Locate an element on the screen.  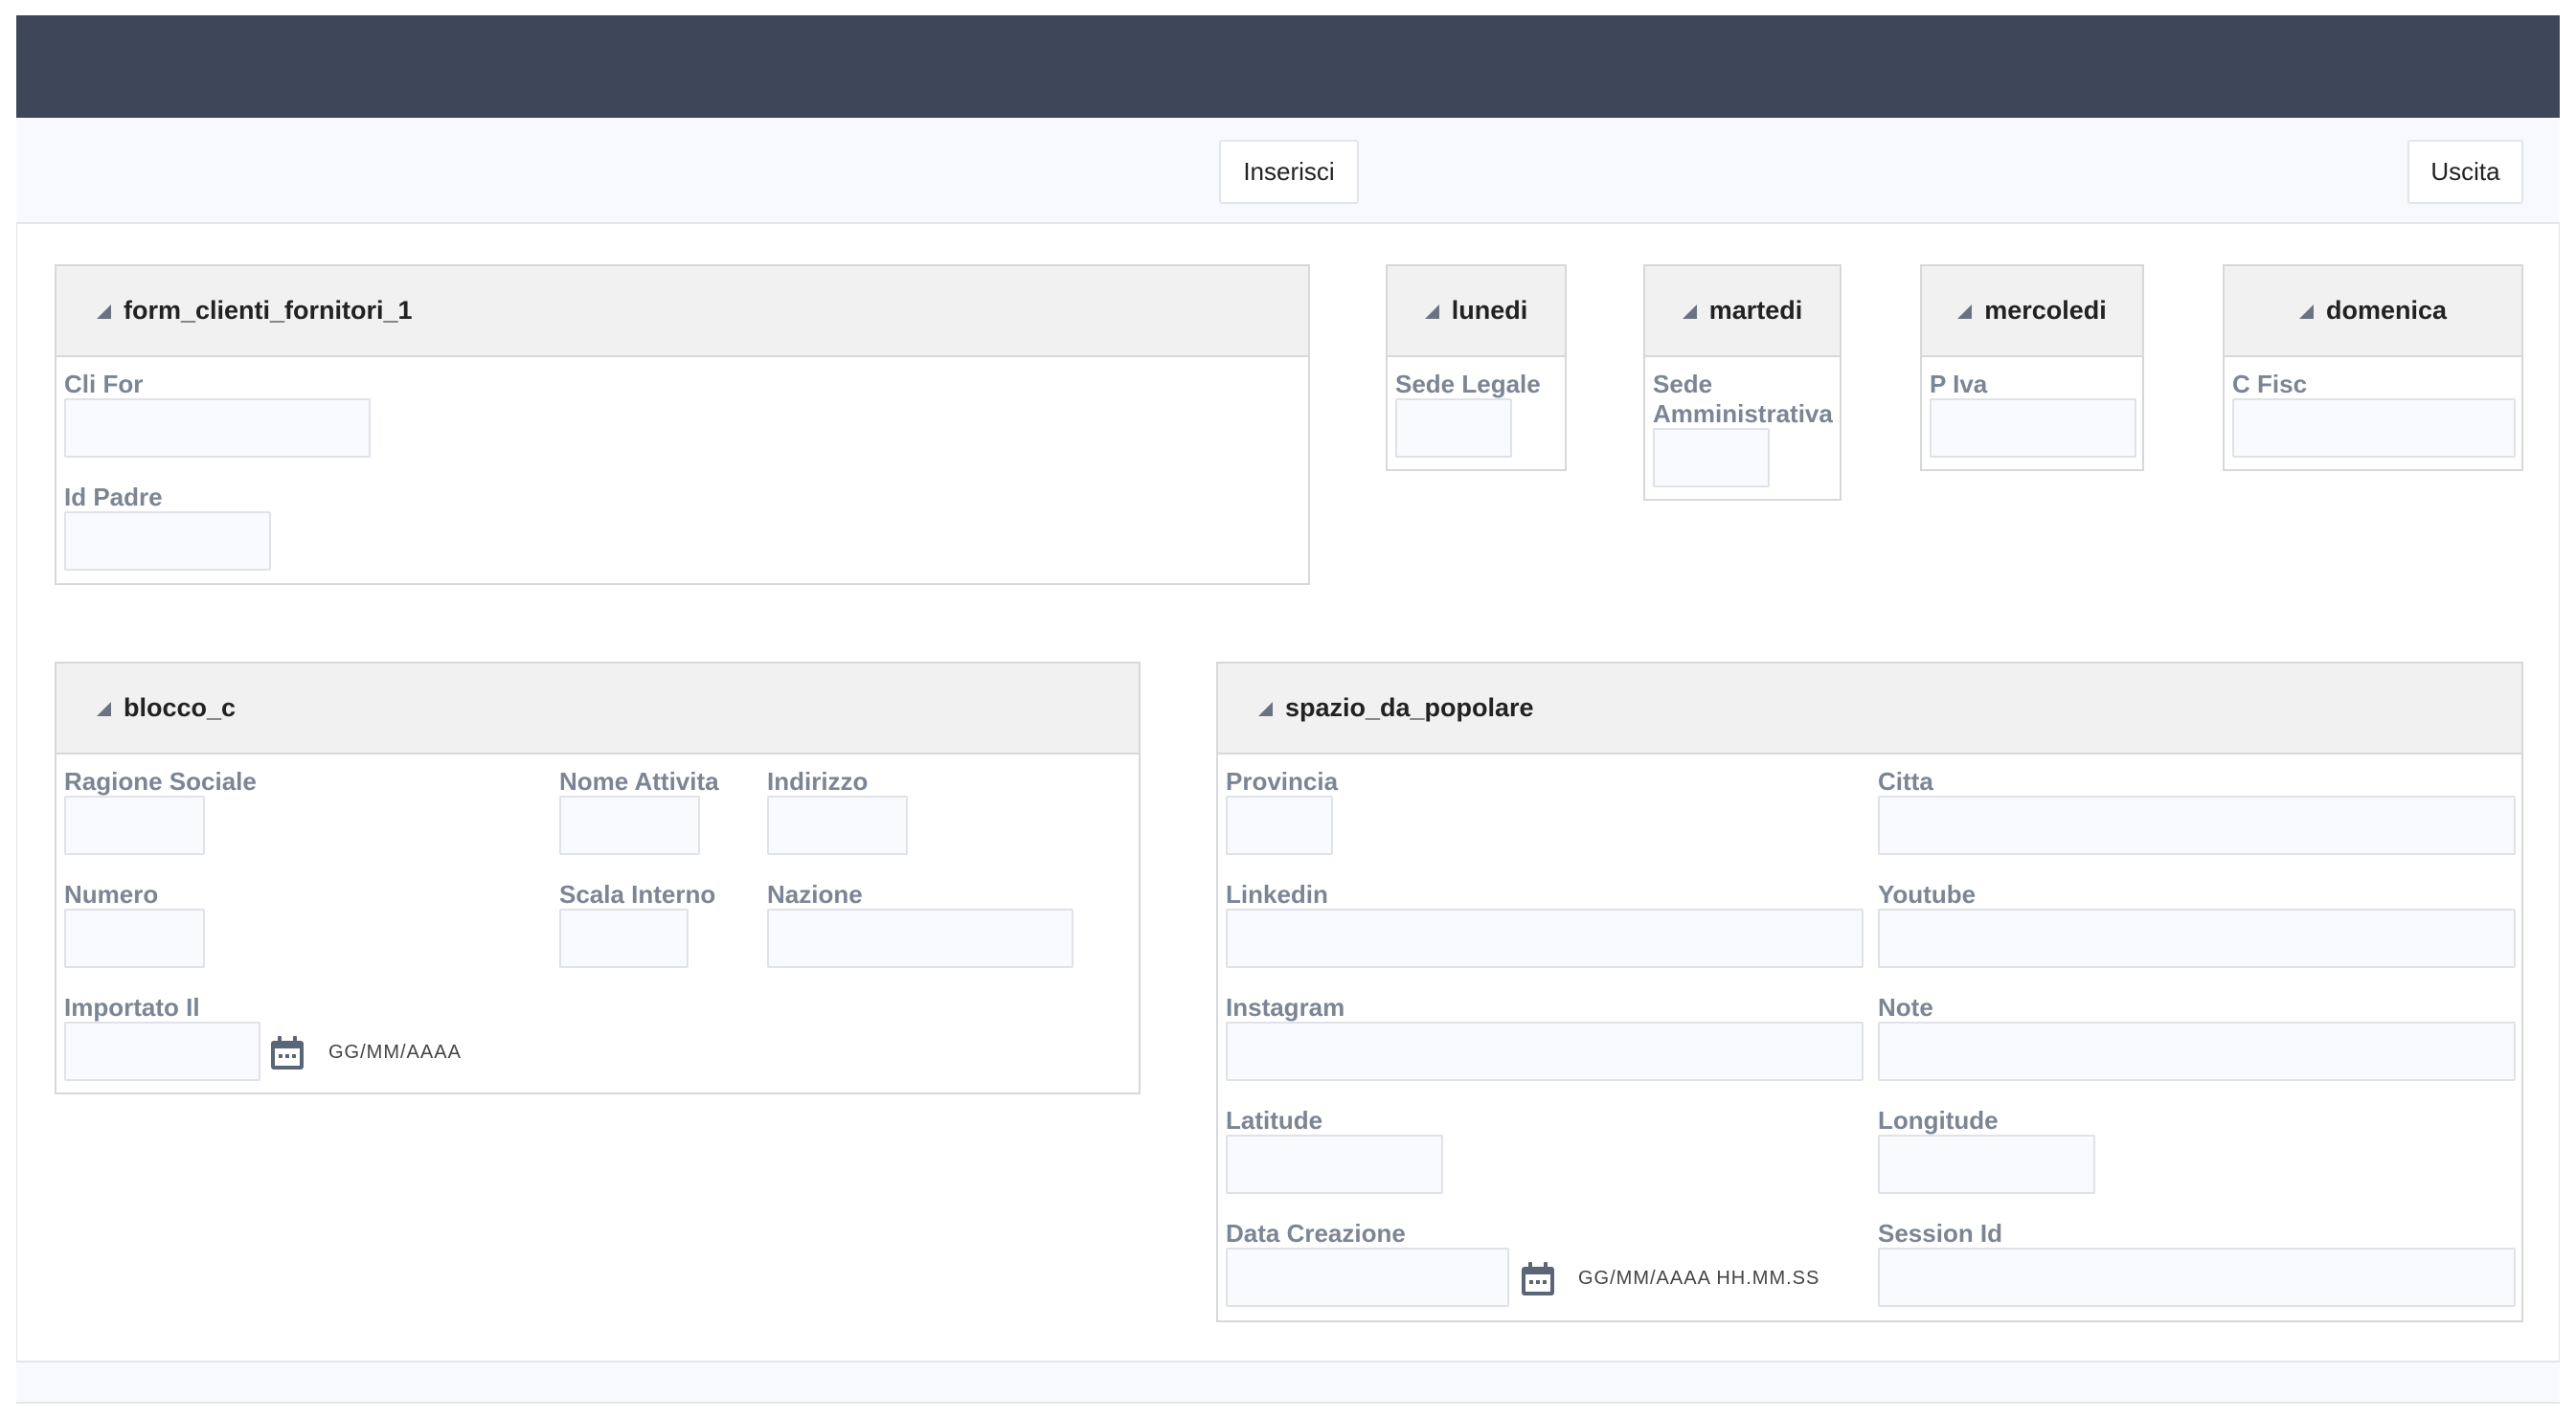
label-id-padre: Id Padre is located at coordinates (113, 497).